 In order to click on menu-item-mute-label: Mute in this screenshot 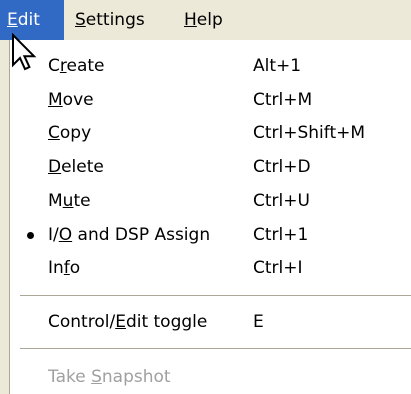, I will do `click(69, 201)`.